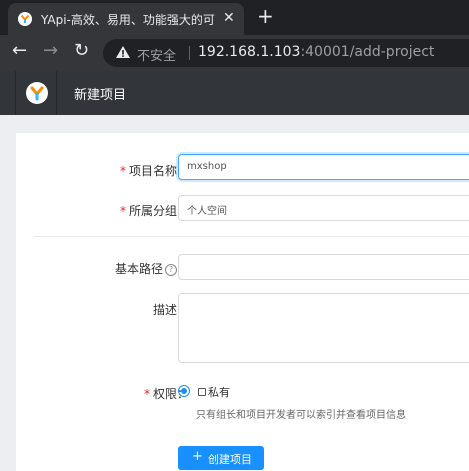  I want to click on warning-icon, so click(123, 52).